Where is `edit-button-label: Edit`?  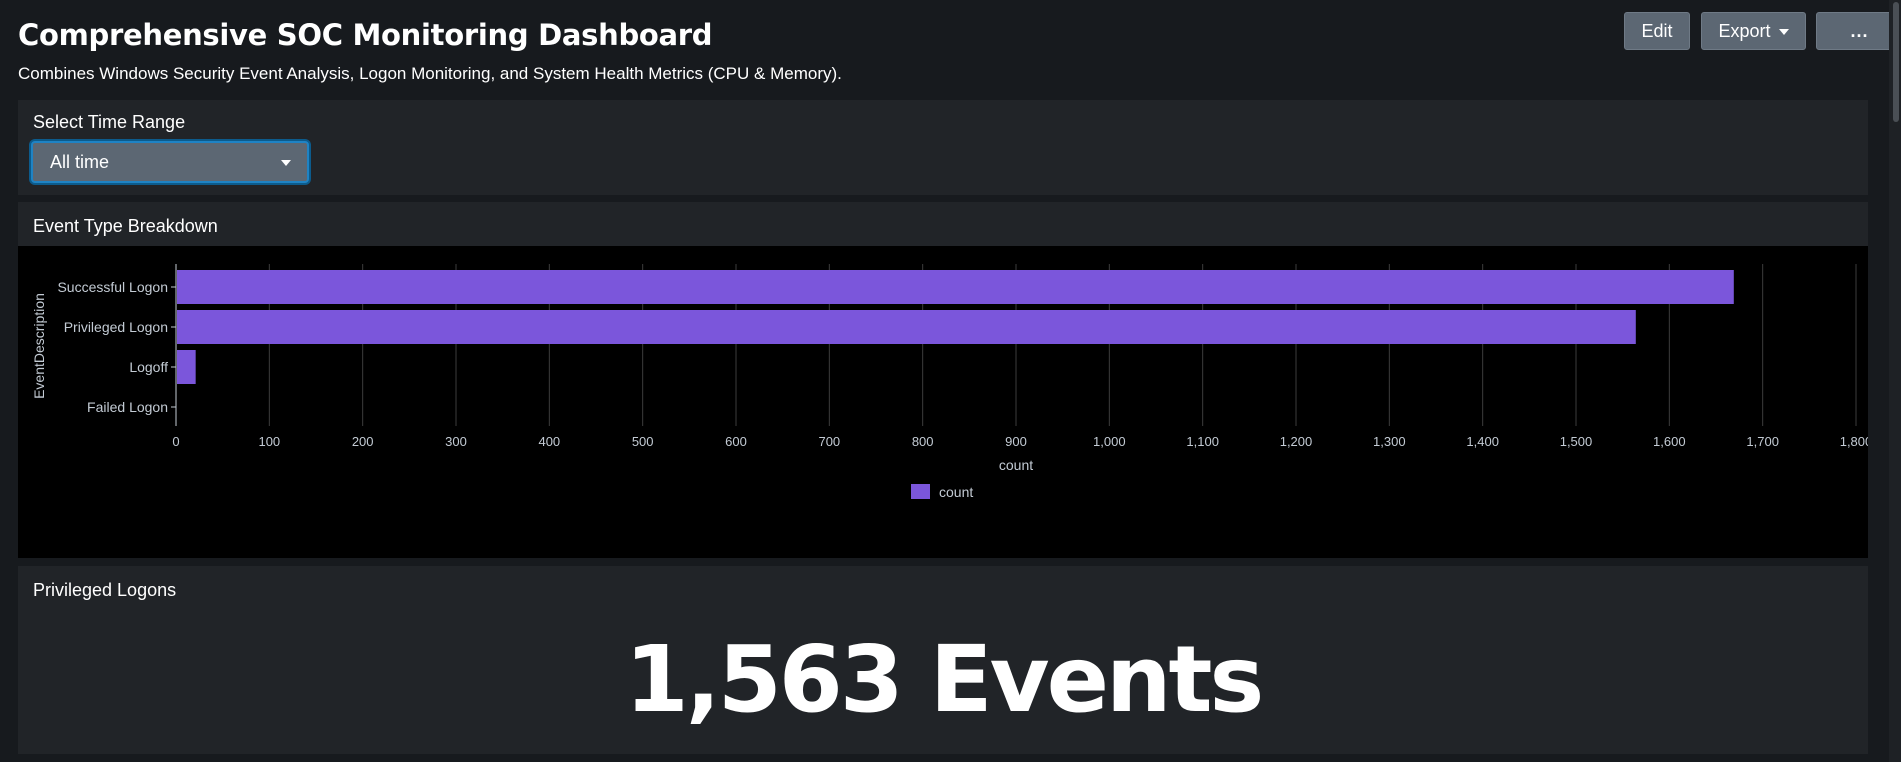
edit-button-label: Edit is located at coordinates (1657, 30).